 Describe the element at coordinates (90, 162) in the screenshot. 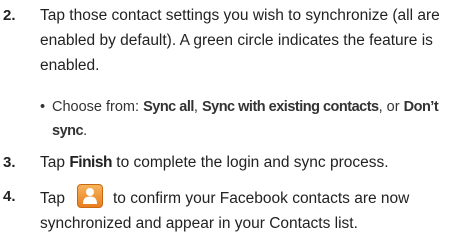

I see `finish-label: Finish` at that location.